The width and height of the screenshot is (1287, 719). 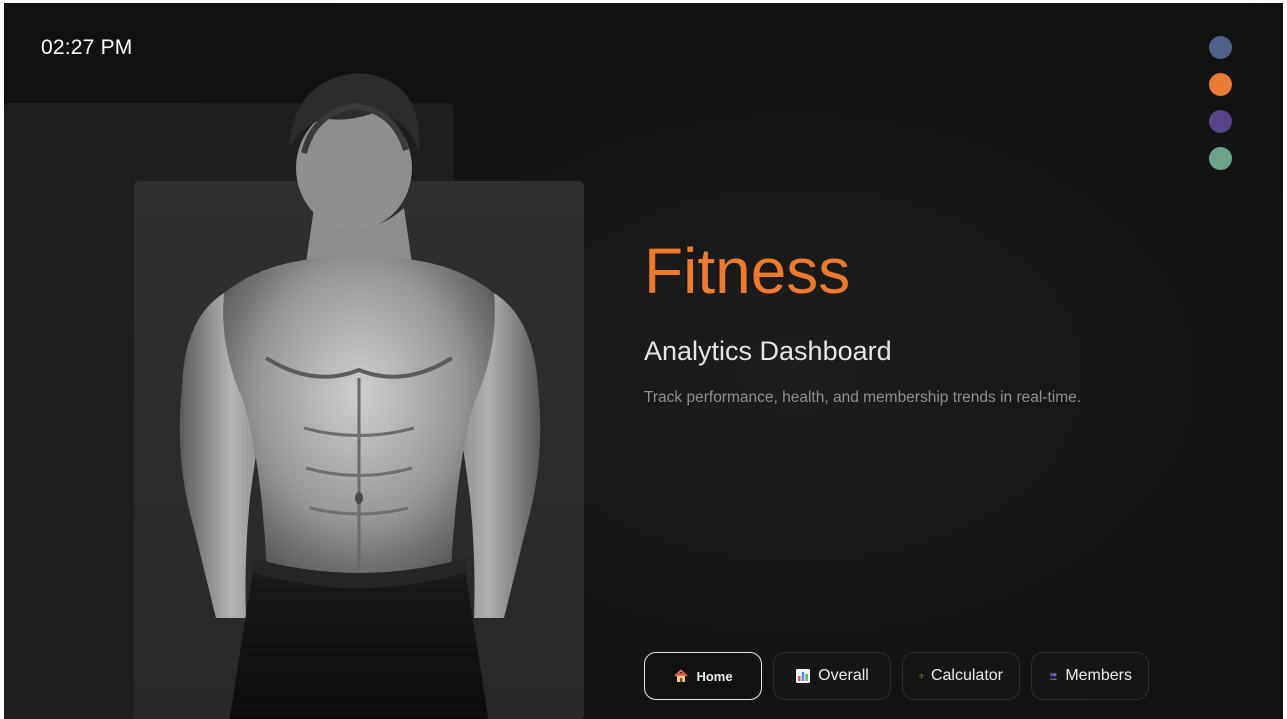 What do you see at coordinates (681, 675) in the screenshot?
I see `home-icon` at bounding box center [681, 675].